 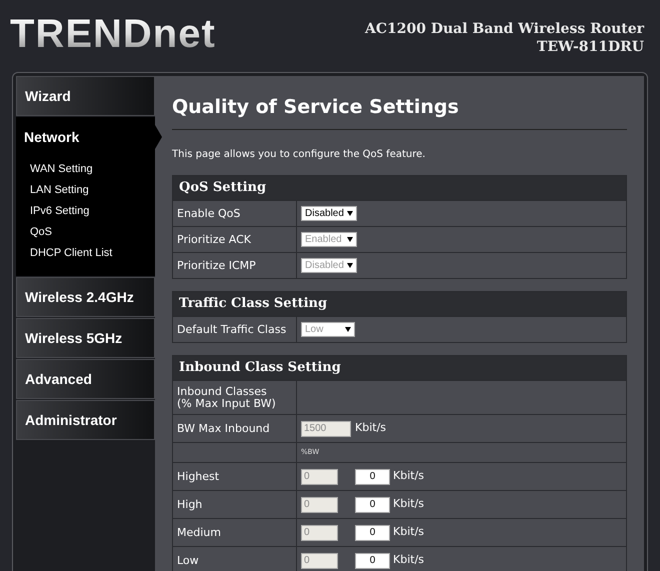 I want to click on nav-subitem: DHCP Client List, so click(x=92, y=253).